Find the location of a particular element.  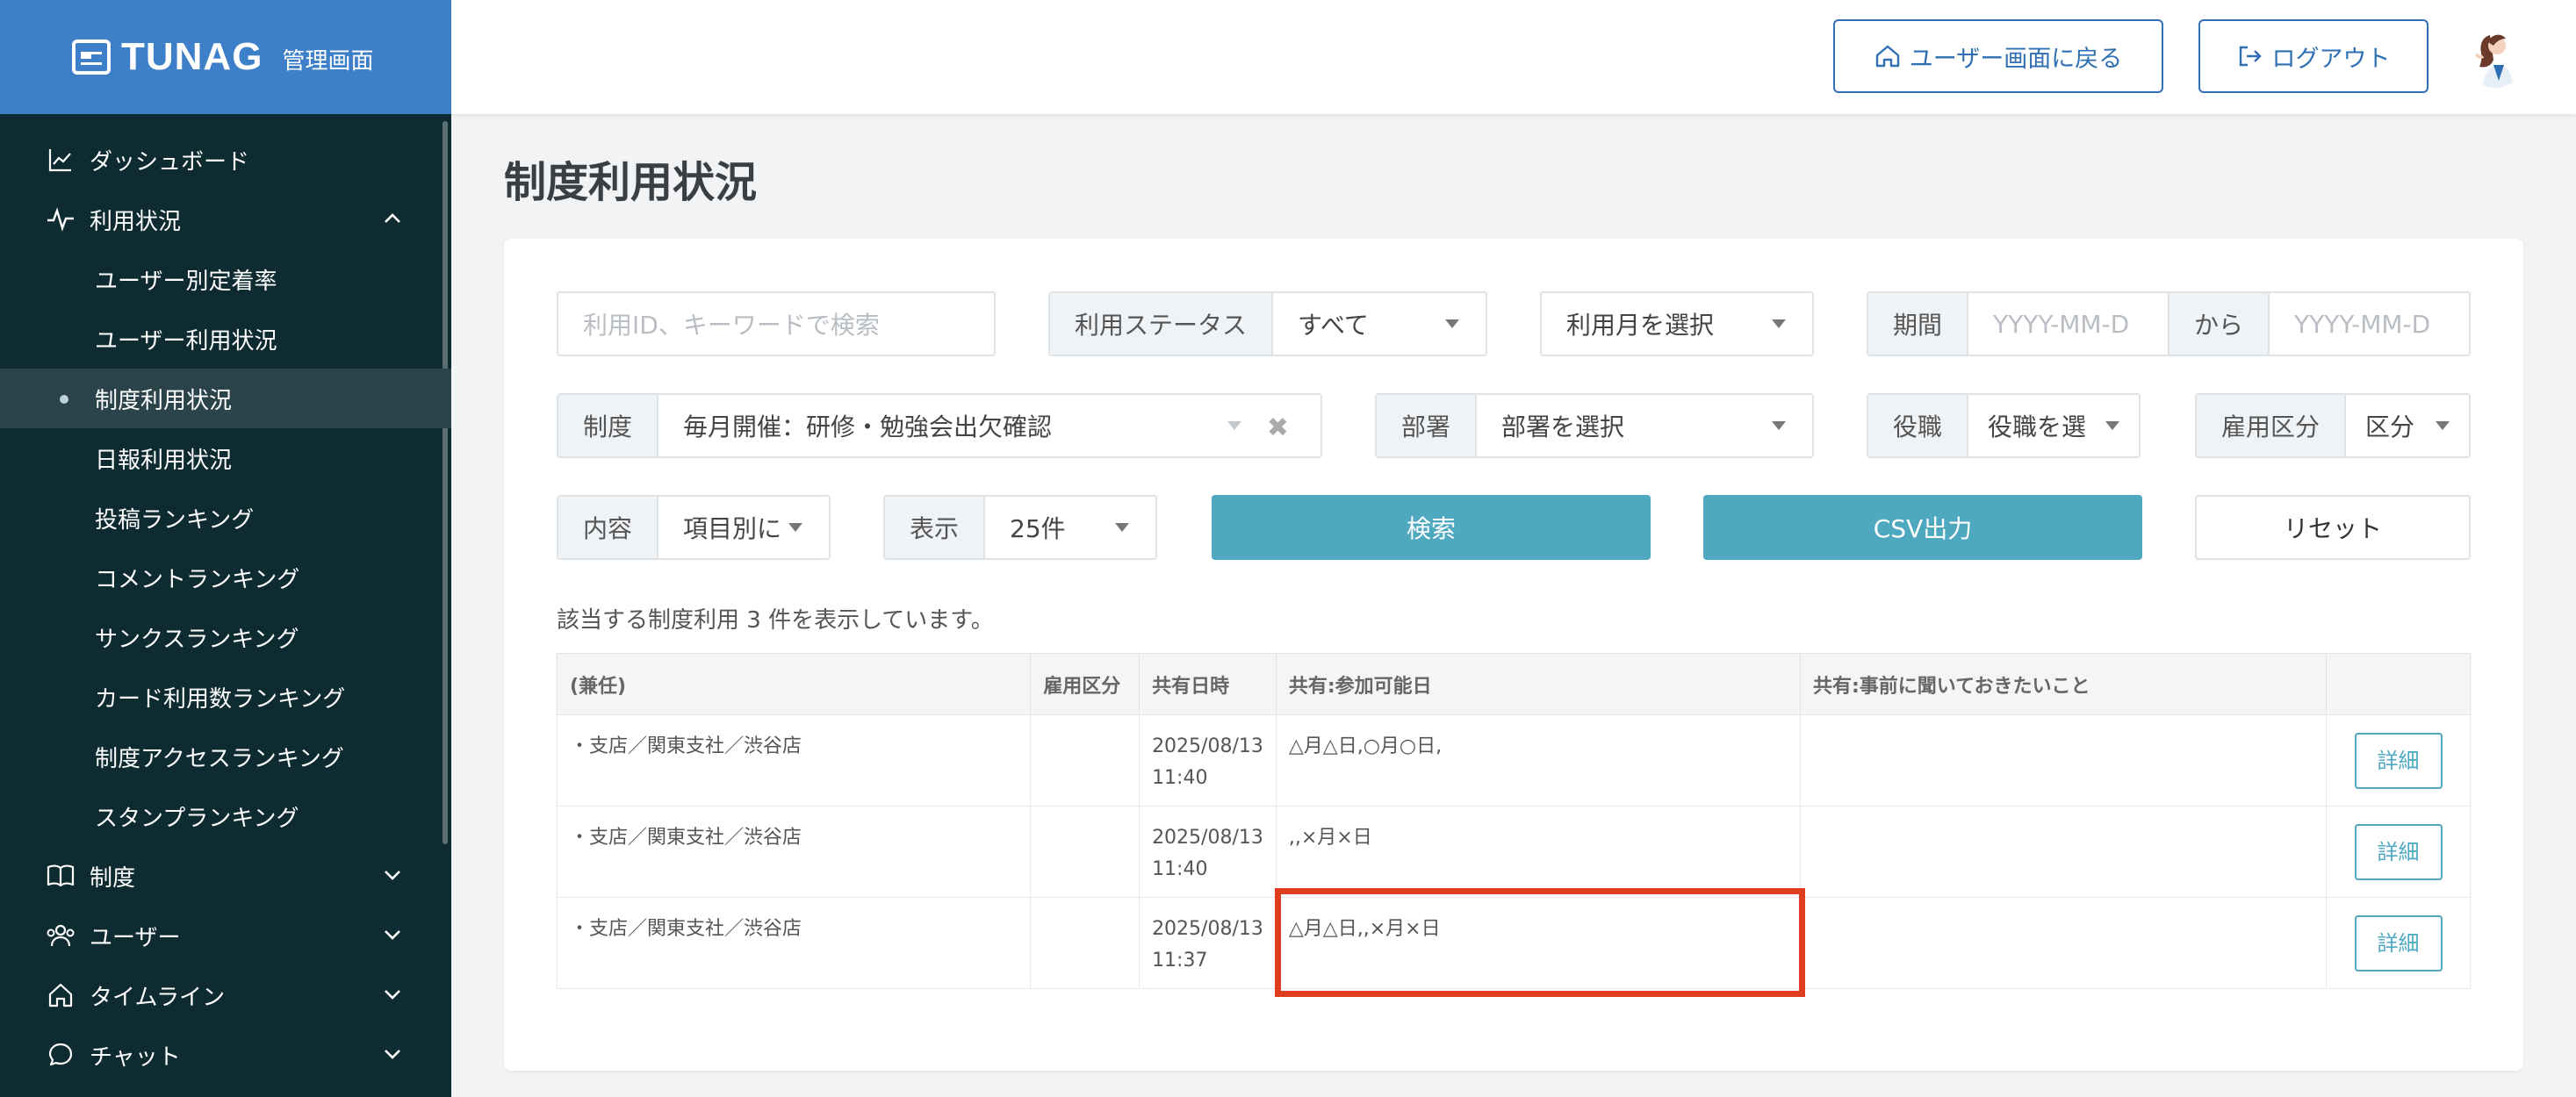

period-from-input: YYYY-MM-D is located at coordinates (2068, 324).